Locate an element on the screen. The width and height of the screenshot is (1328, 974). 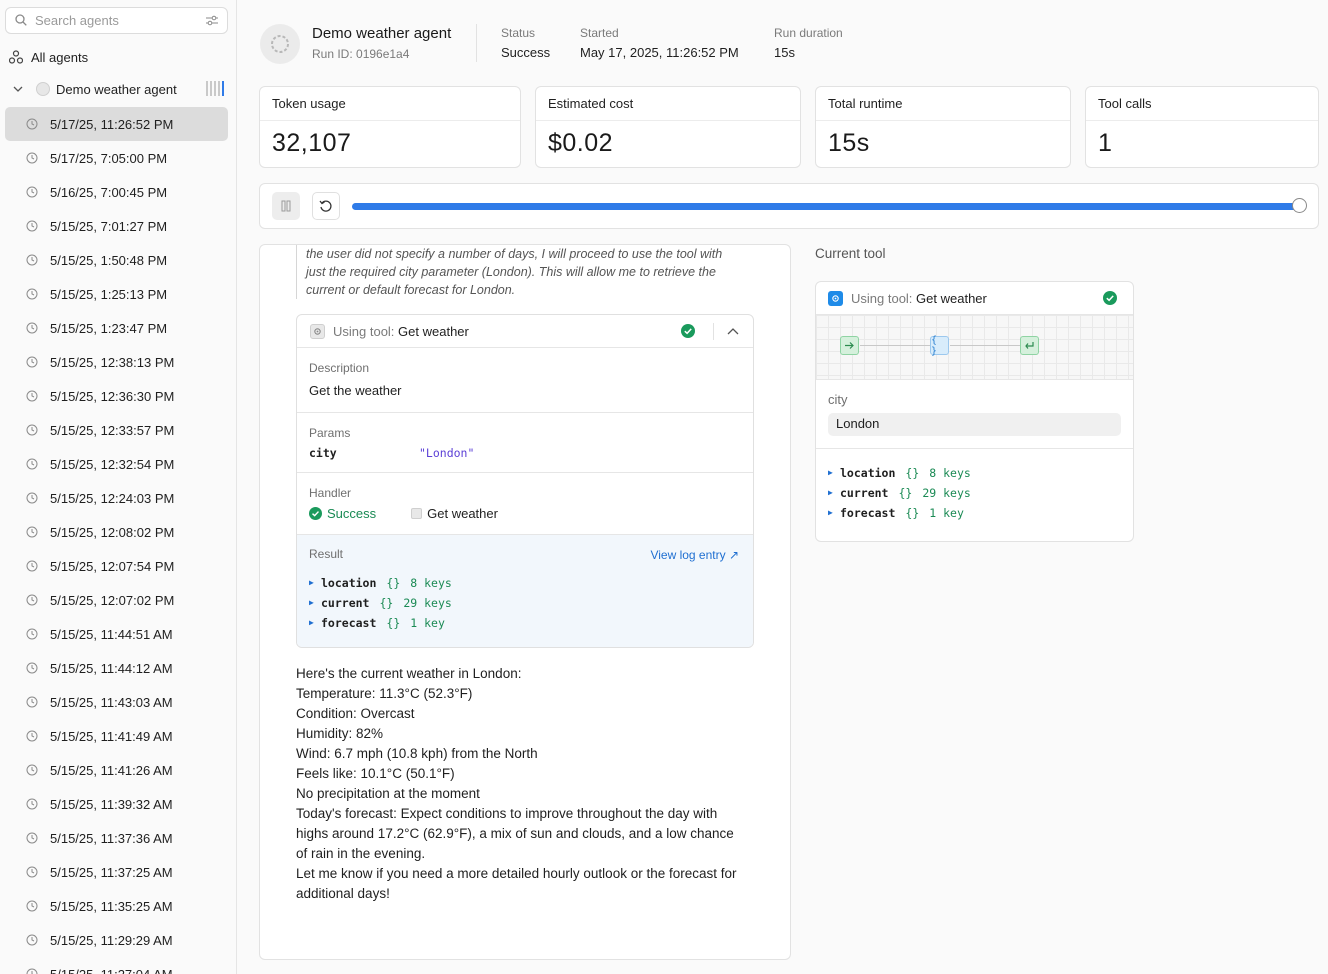
run-item: 5/15/25, 1:25:13 PM is located at coordinates (116, 294).